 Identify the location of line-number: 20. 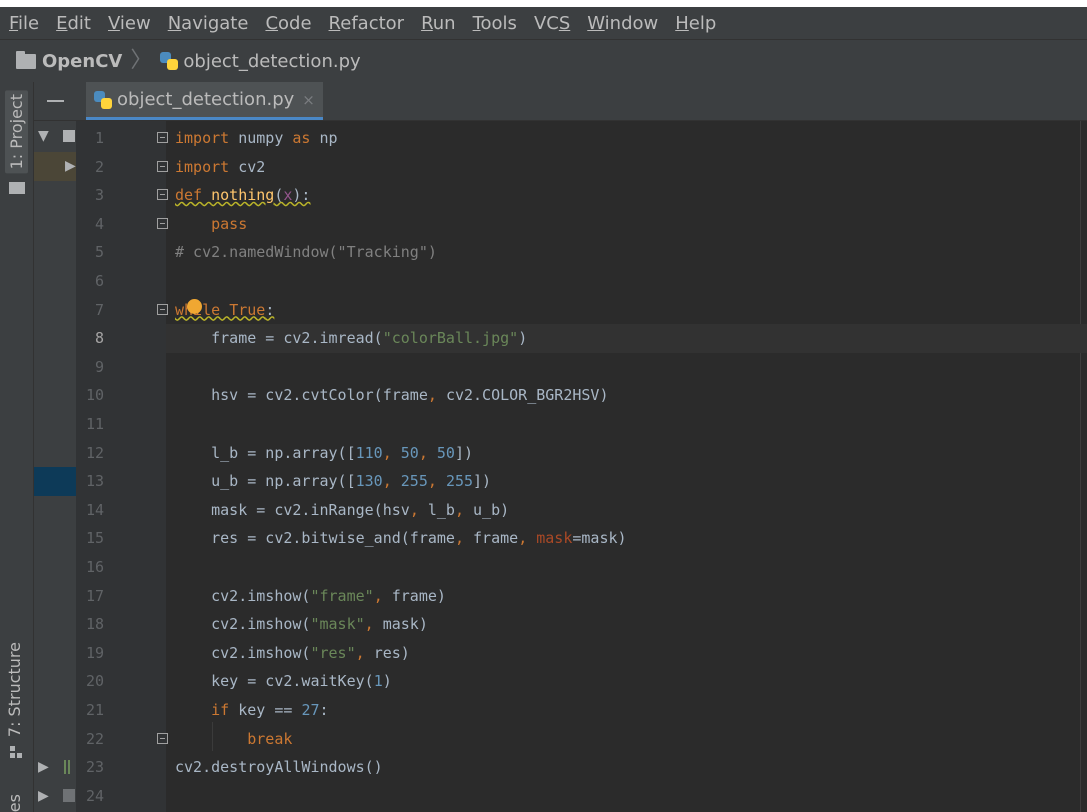
(94, 681).